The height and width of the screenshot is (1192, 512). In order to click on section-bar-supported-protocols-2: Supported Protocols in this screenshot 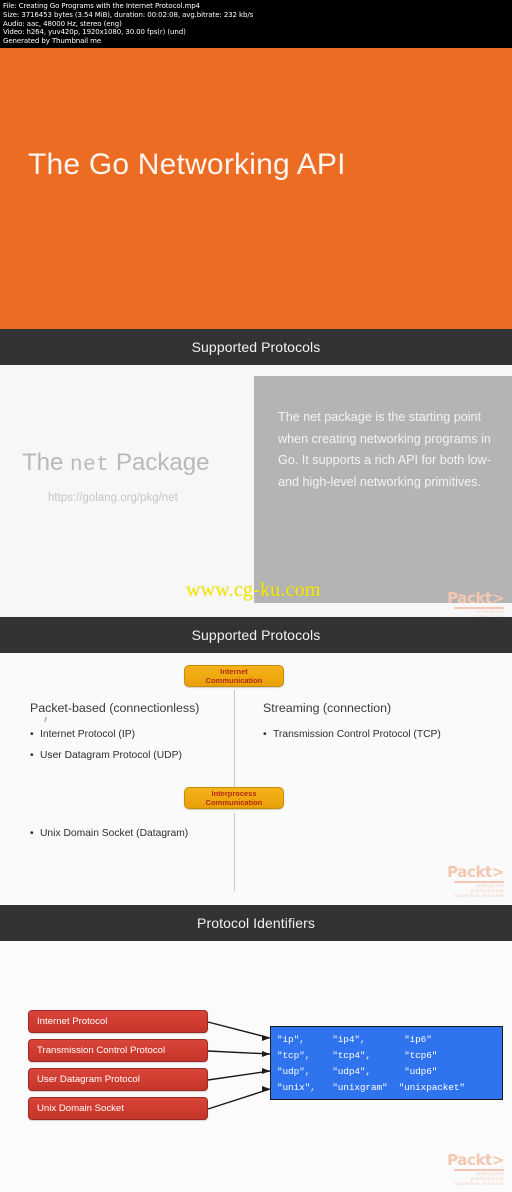, I will do `click(256, 635)`.